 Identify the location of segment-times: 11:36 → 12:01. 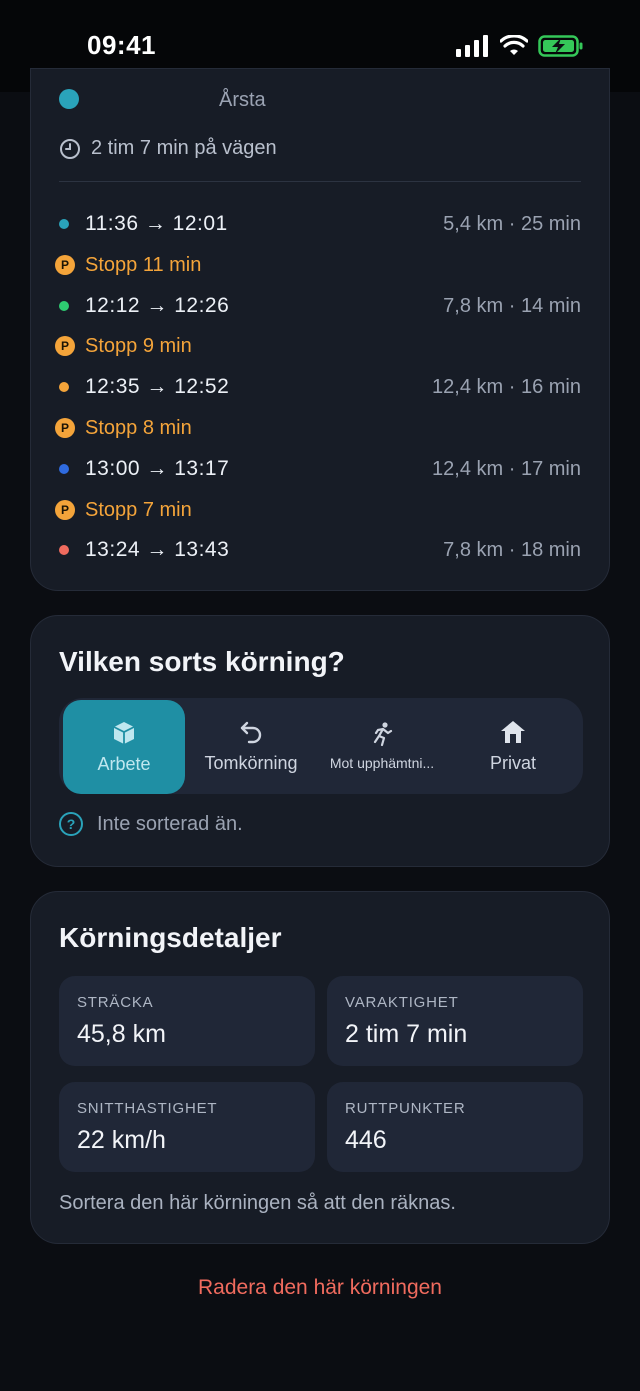
(156, 223).